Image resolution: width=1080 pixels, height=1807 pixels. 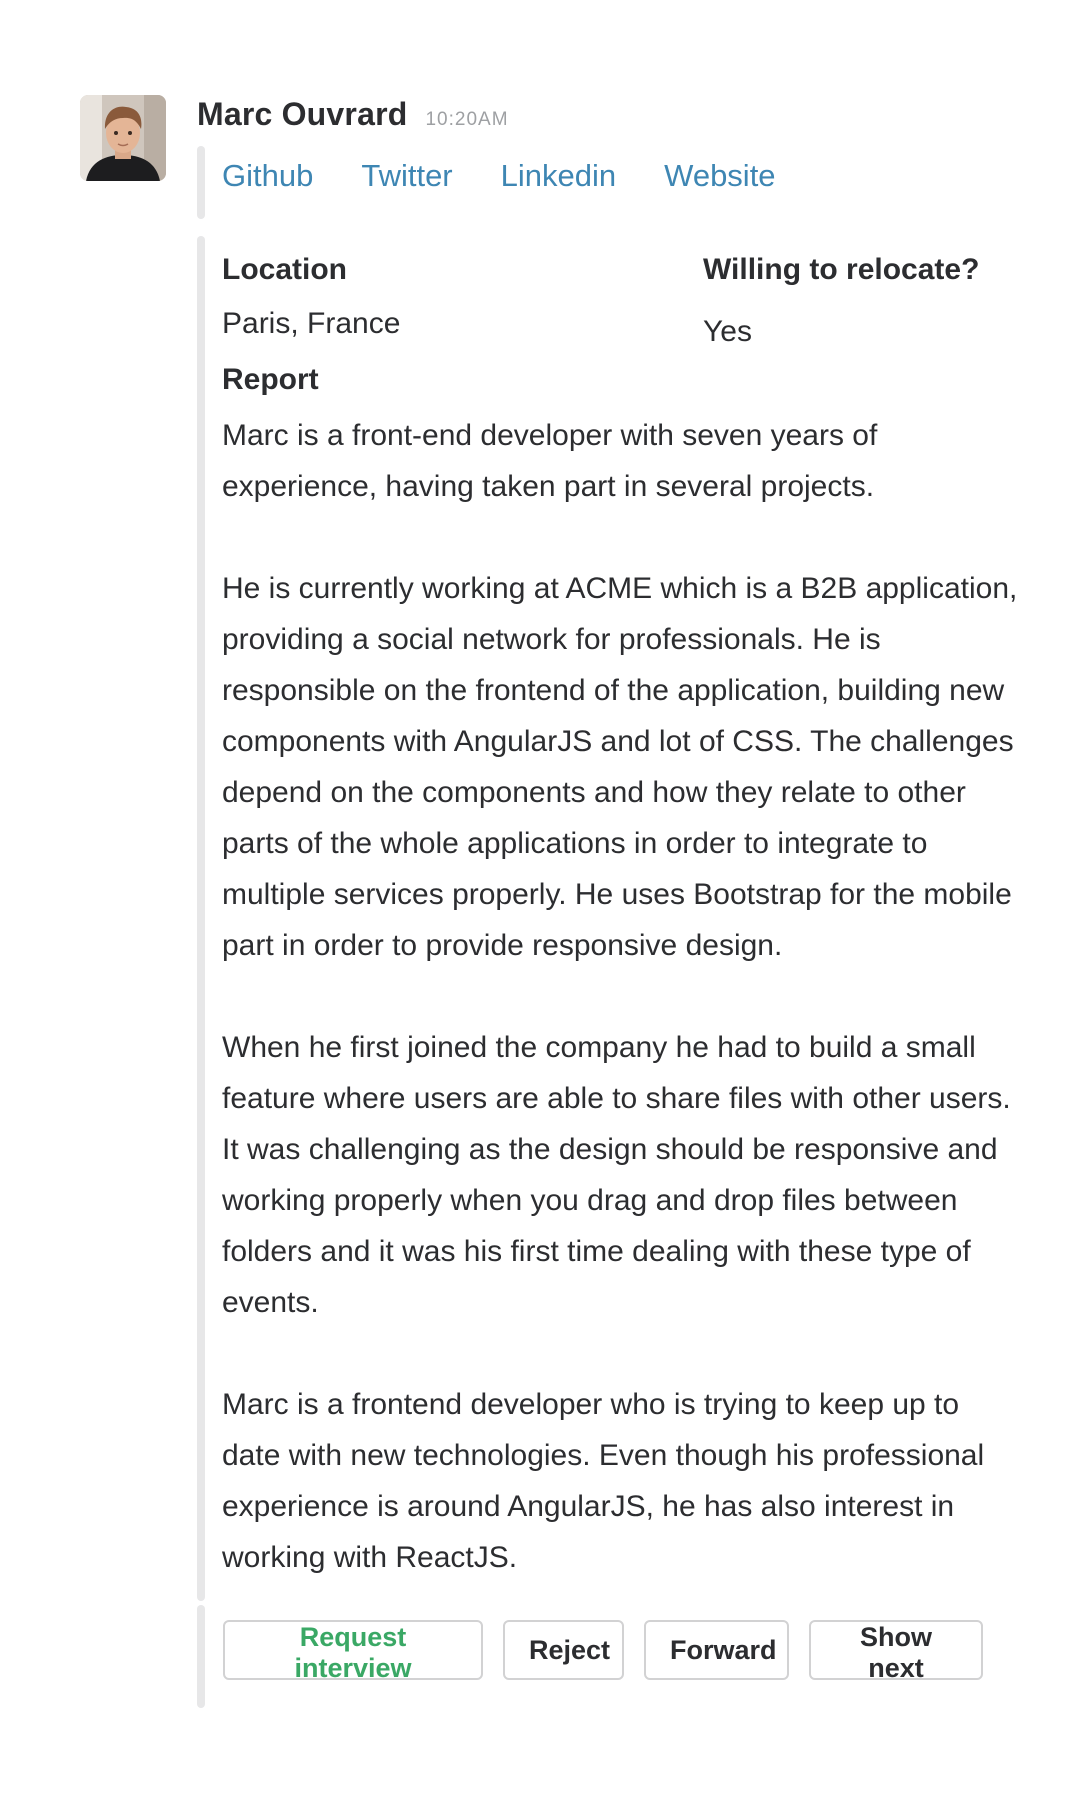 What do you see at coordinates (353, 1651) in the screenshot?
I see `request-interview-button: Request interview` at bounding box center [353, 1651].